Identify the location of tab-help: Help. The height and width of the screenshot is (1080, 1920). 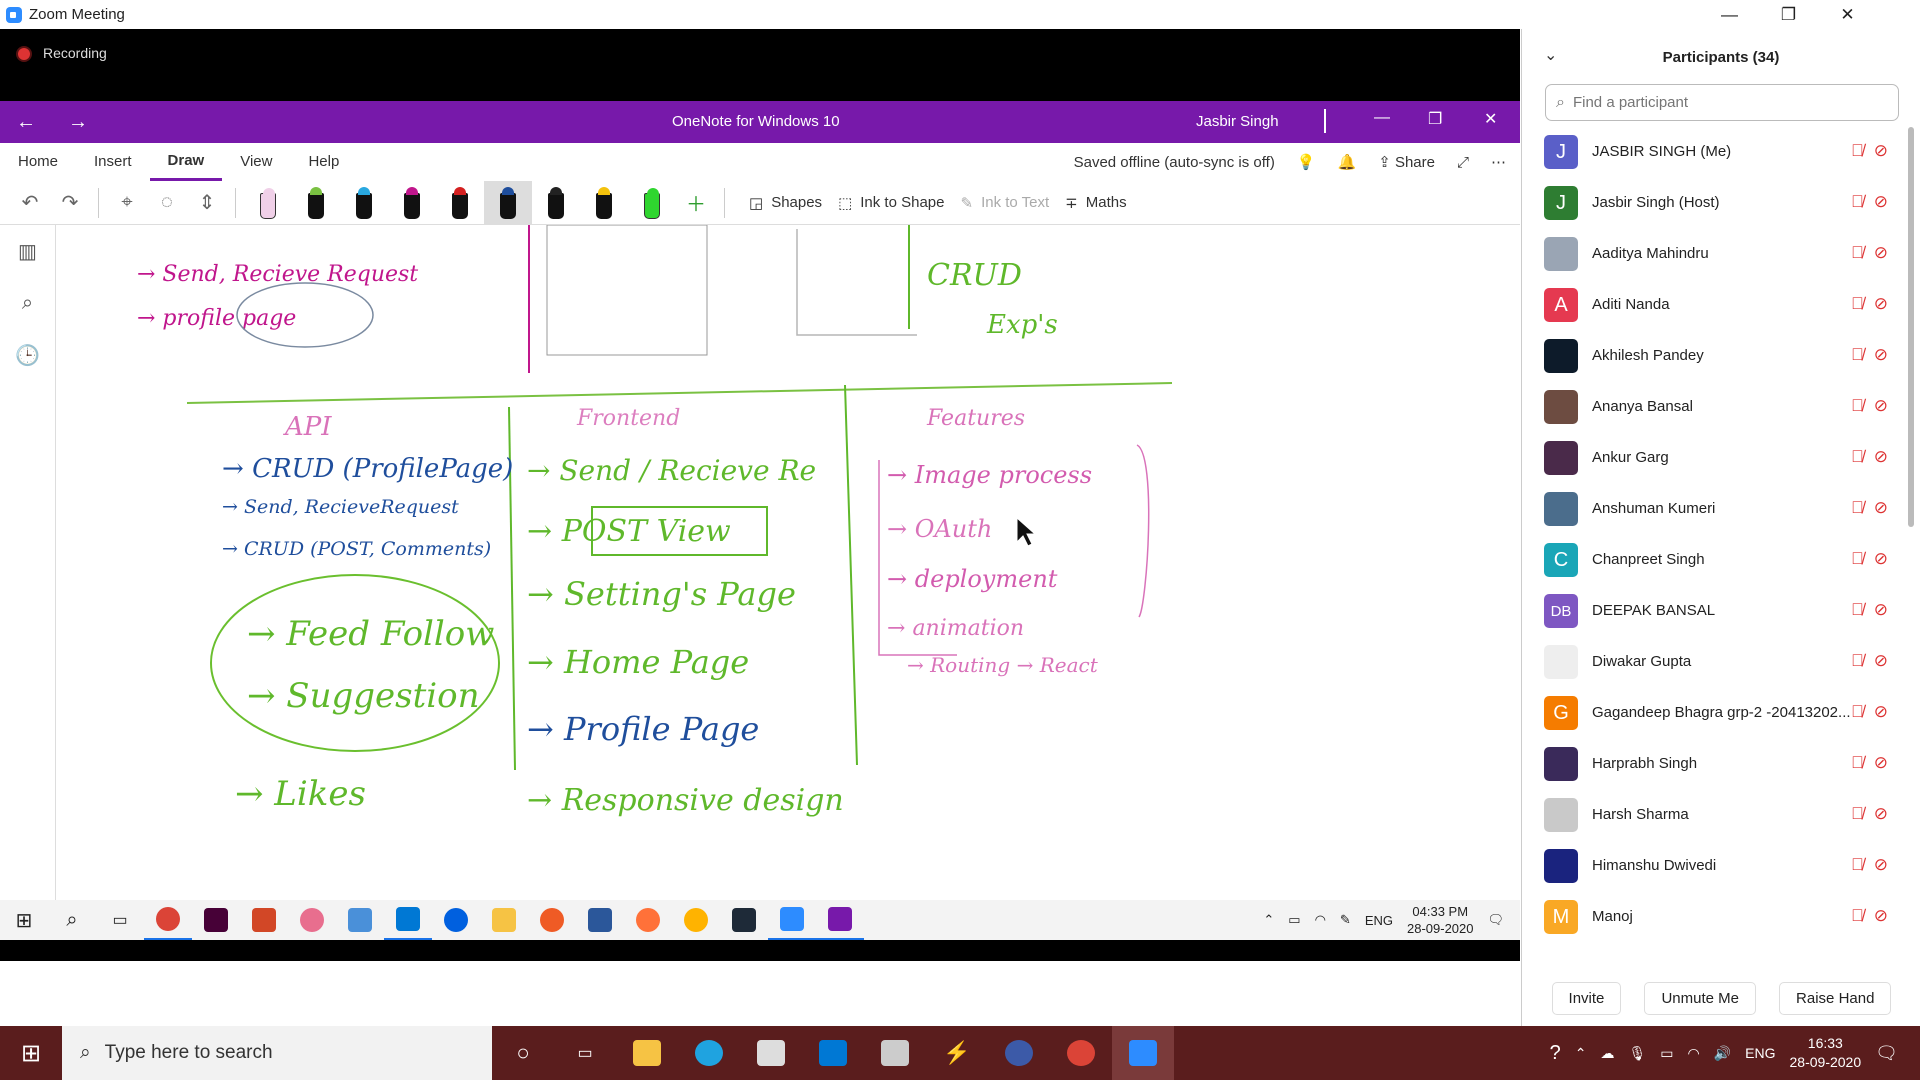
(323, 162).